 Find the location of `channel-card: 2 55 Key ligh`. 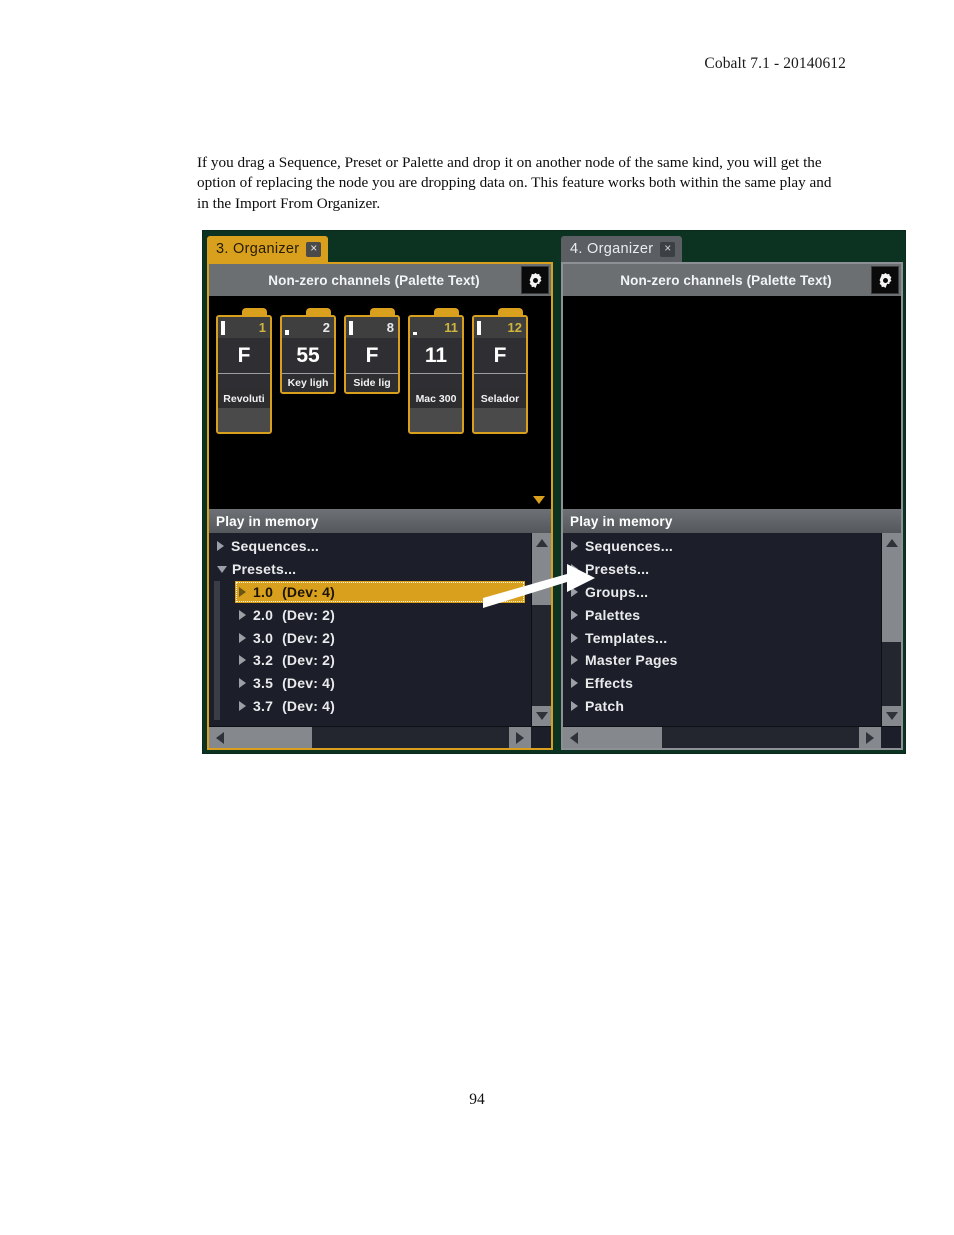

channel-card: 2 55 Key ligh is located at coordinates (308, 351).